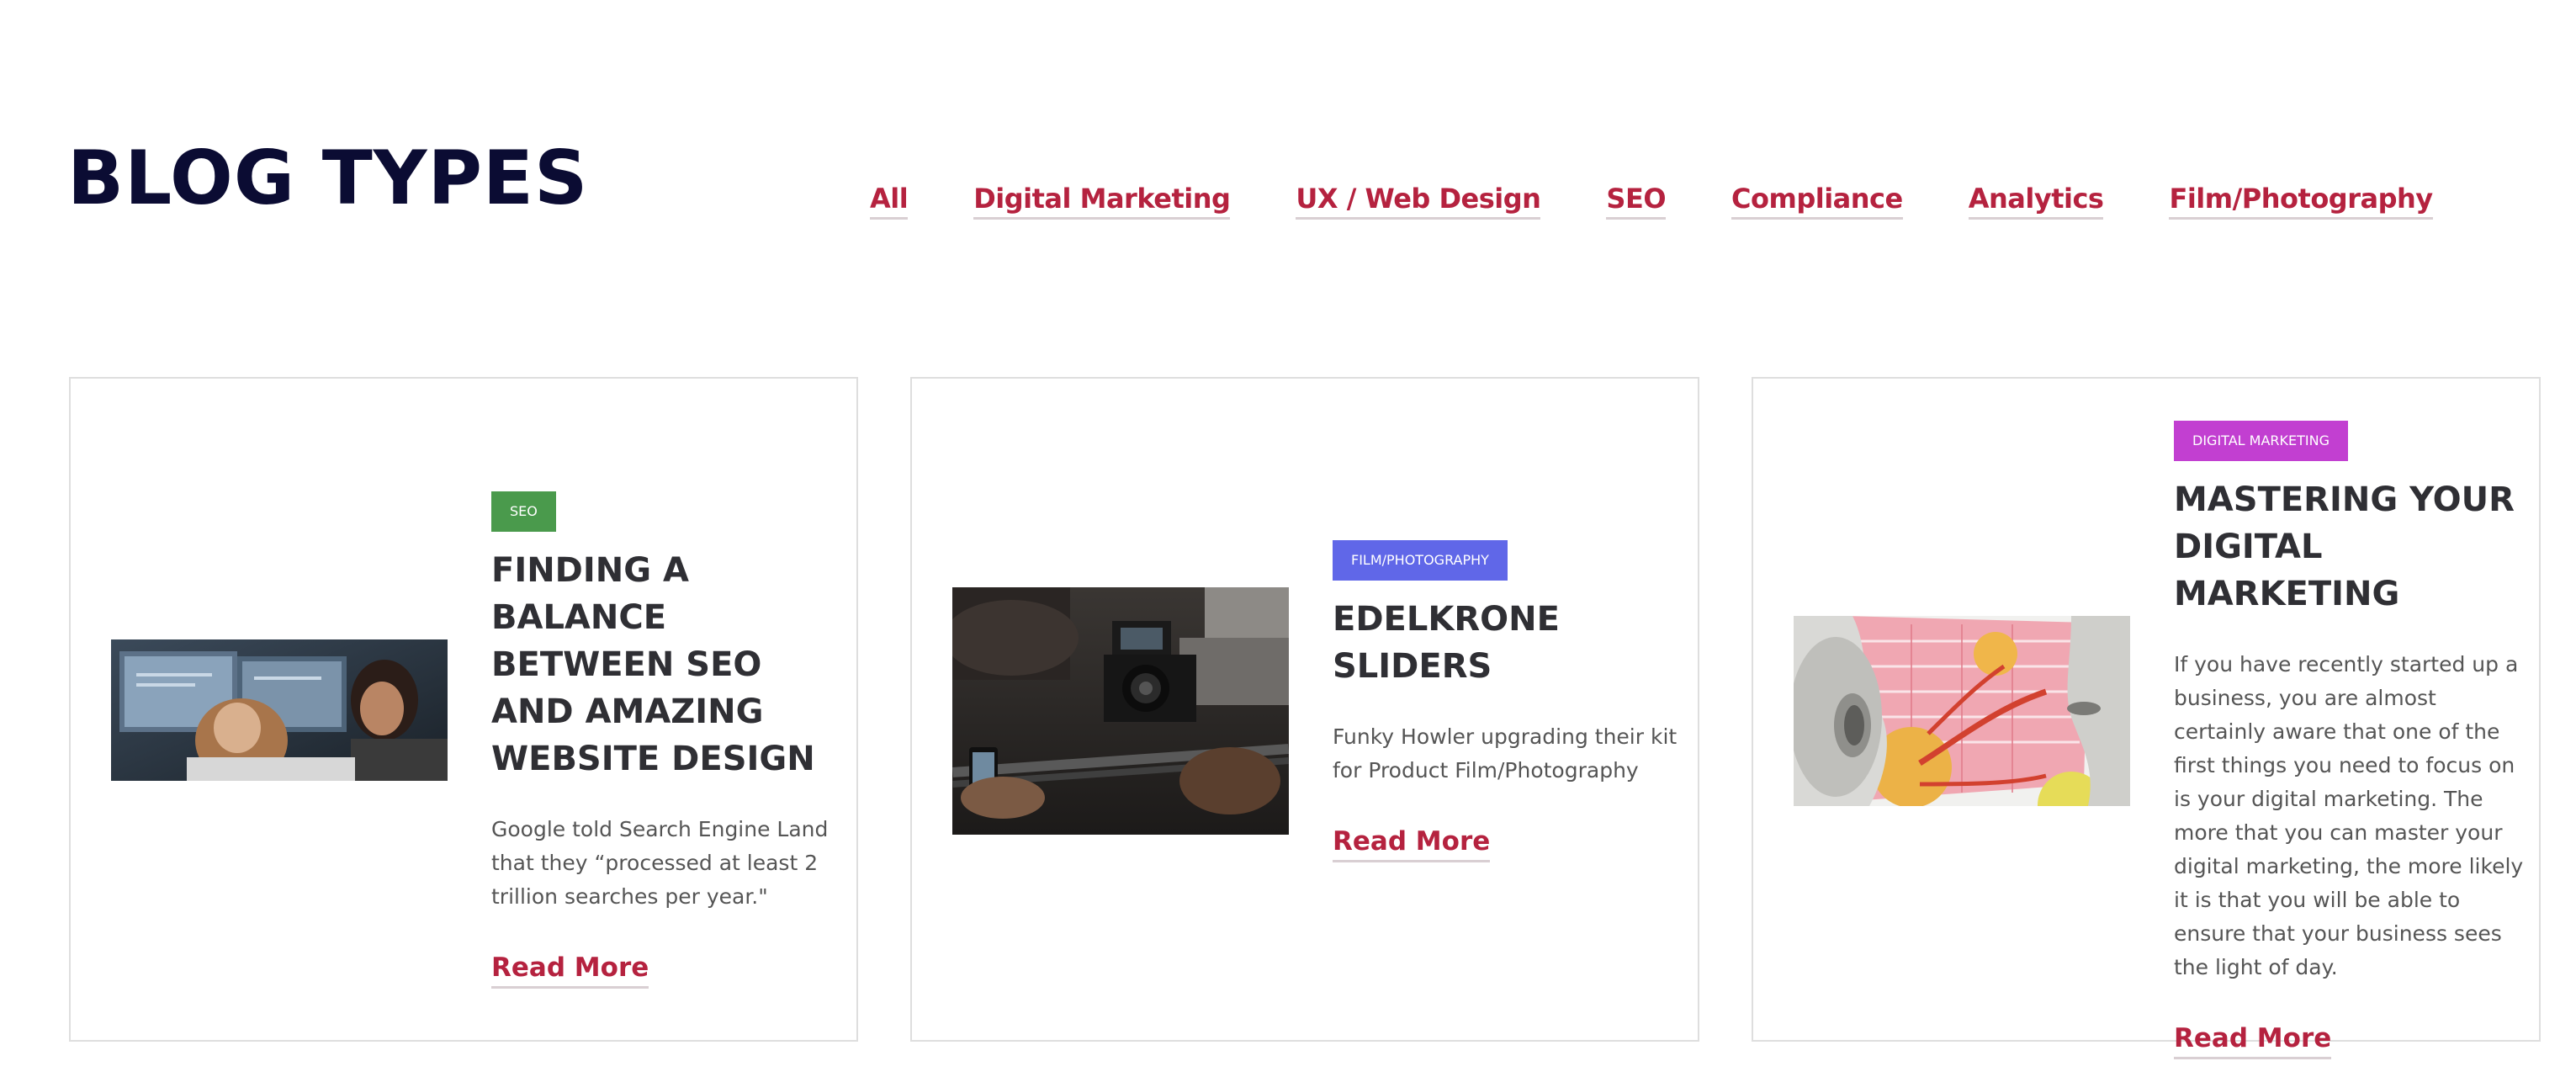  I want to click on whisper-collage-image, so click(1962, 711).